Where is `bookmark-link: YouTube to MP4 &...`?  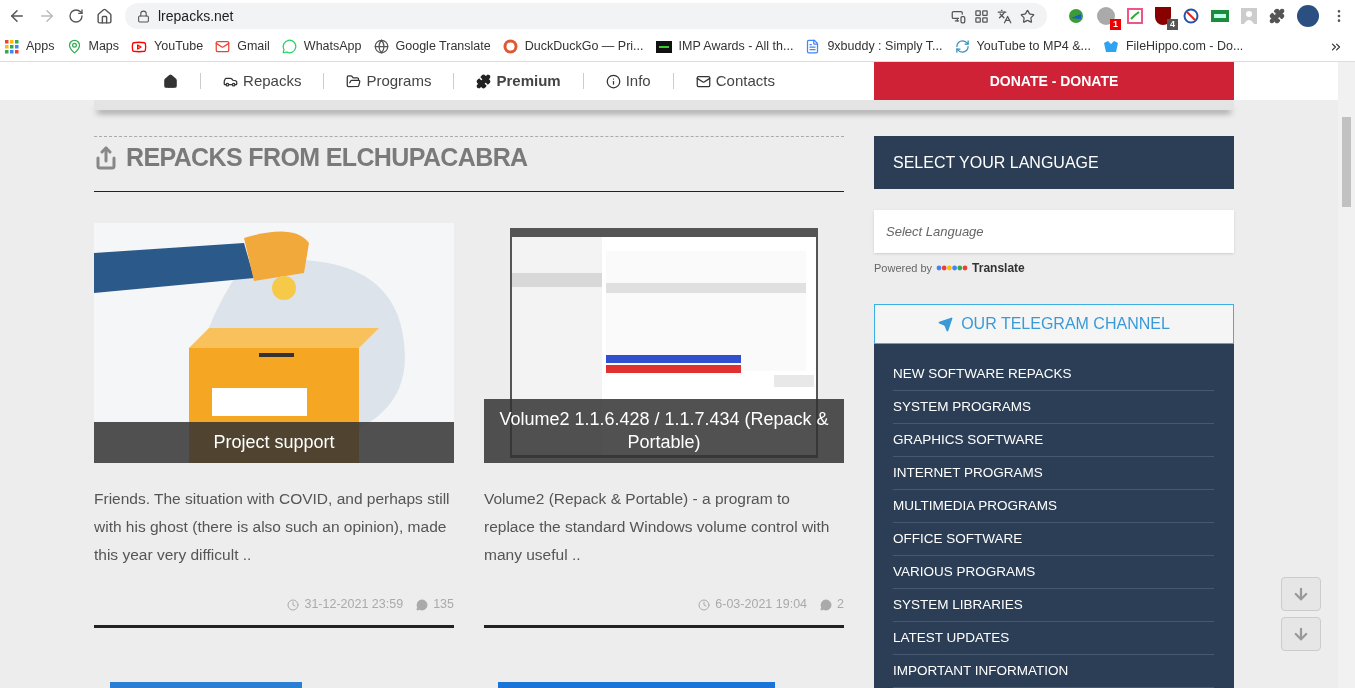
bookmark-link: YouTube to MP4 &... is located at coordinates (1033, 46).